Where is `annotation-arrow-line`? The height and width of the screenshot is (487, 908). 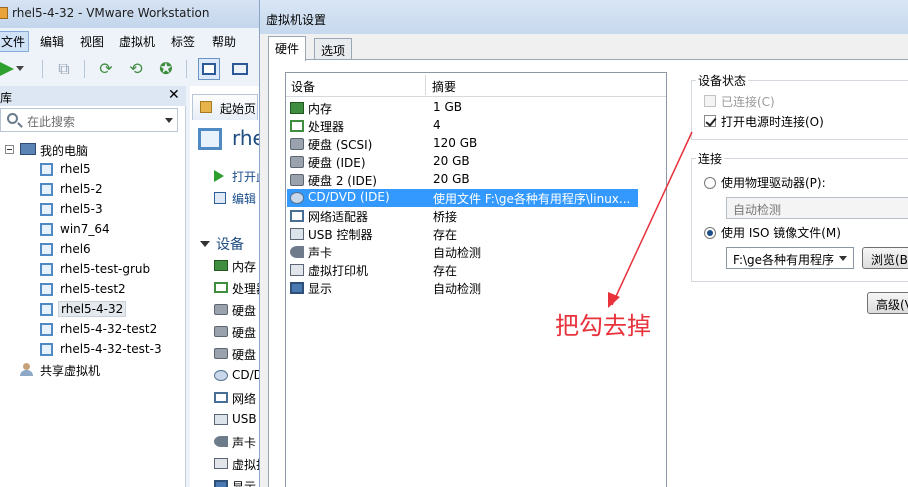
annotation-arrow-line is located at coordinates (652, 218).